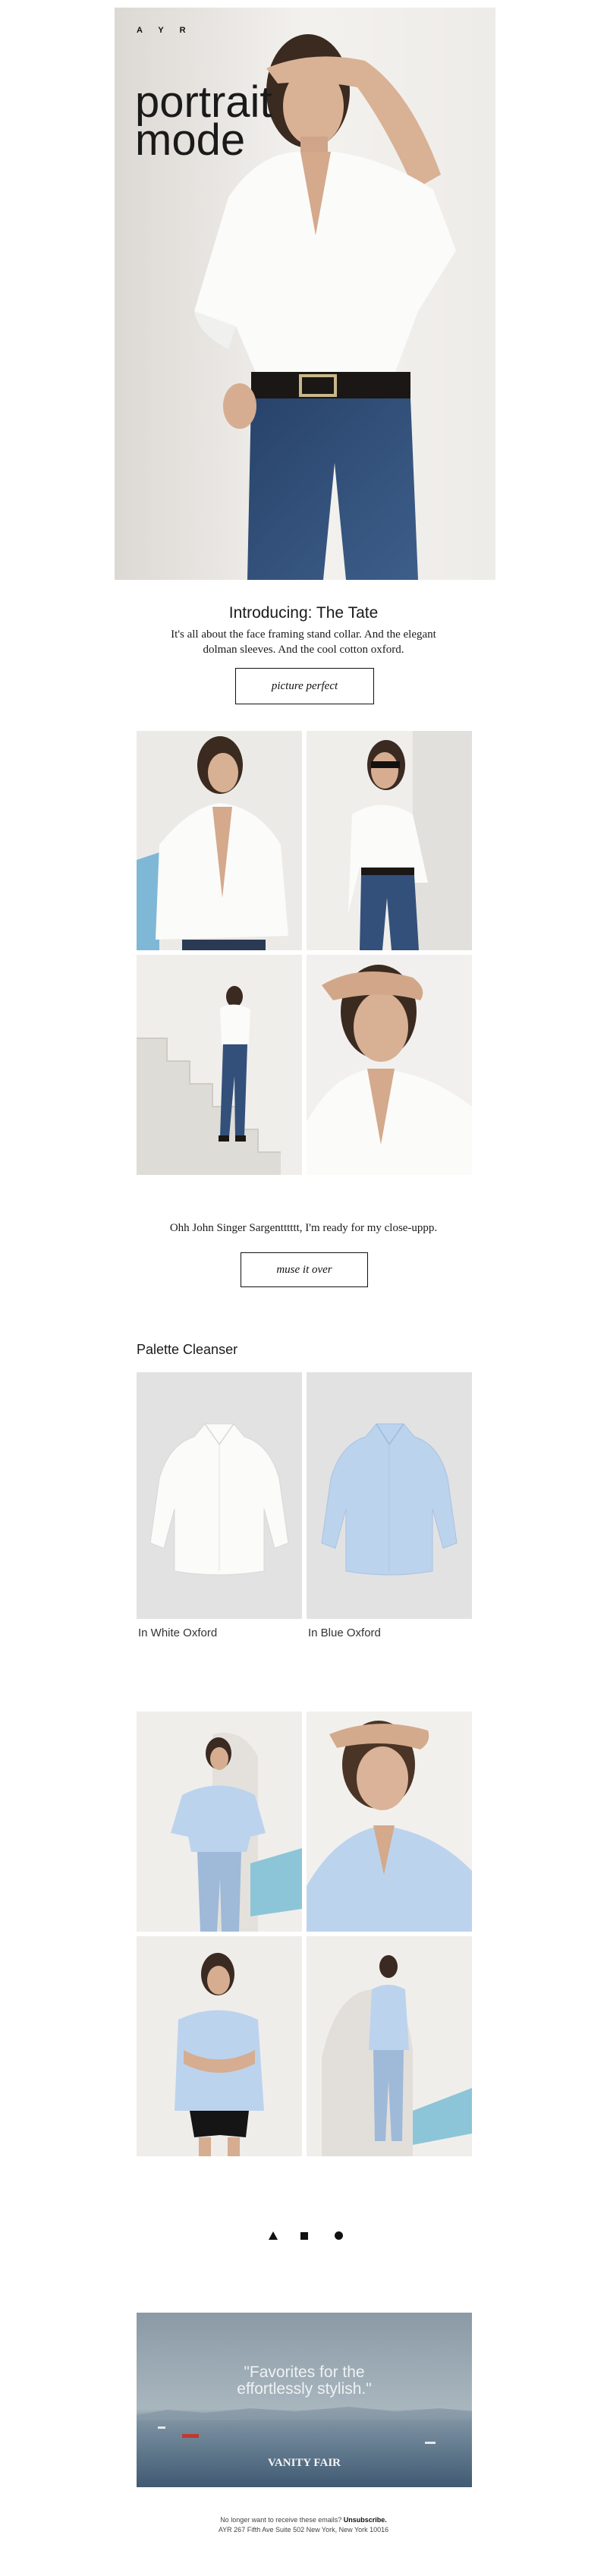  Describe the element at coordinates (344, 1633) in the screenshot. I see `blue-oxford-label: In Blue Oxford` at that location.